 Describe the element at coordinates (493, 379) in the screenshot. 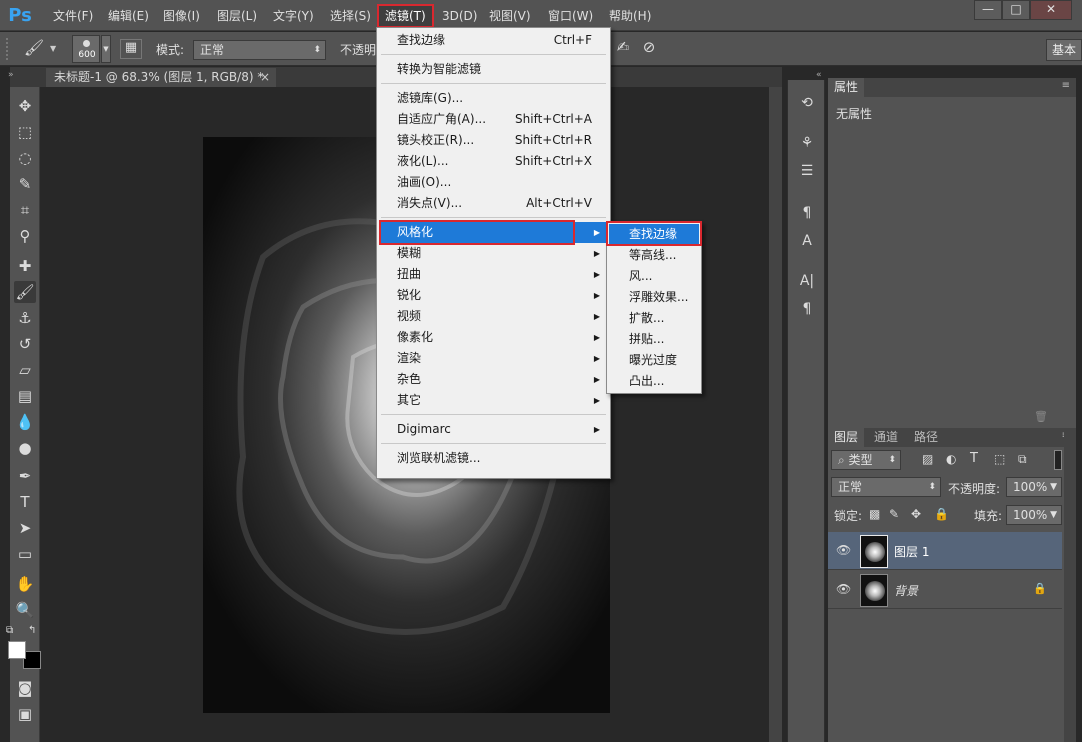

I see `filter-menu-item: 杂色 ▶` at that location.